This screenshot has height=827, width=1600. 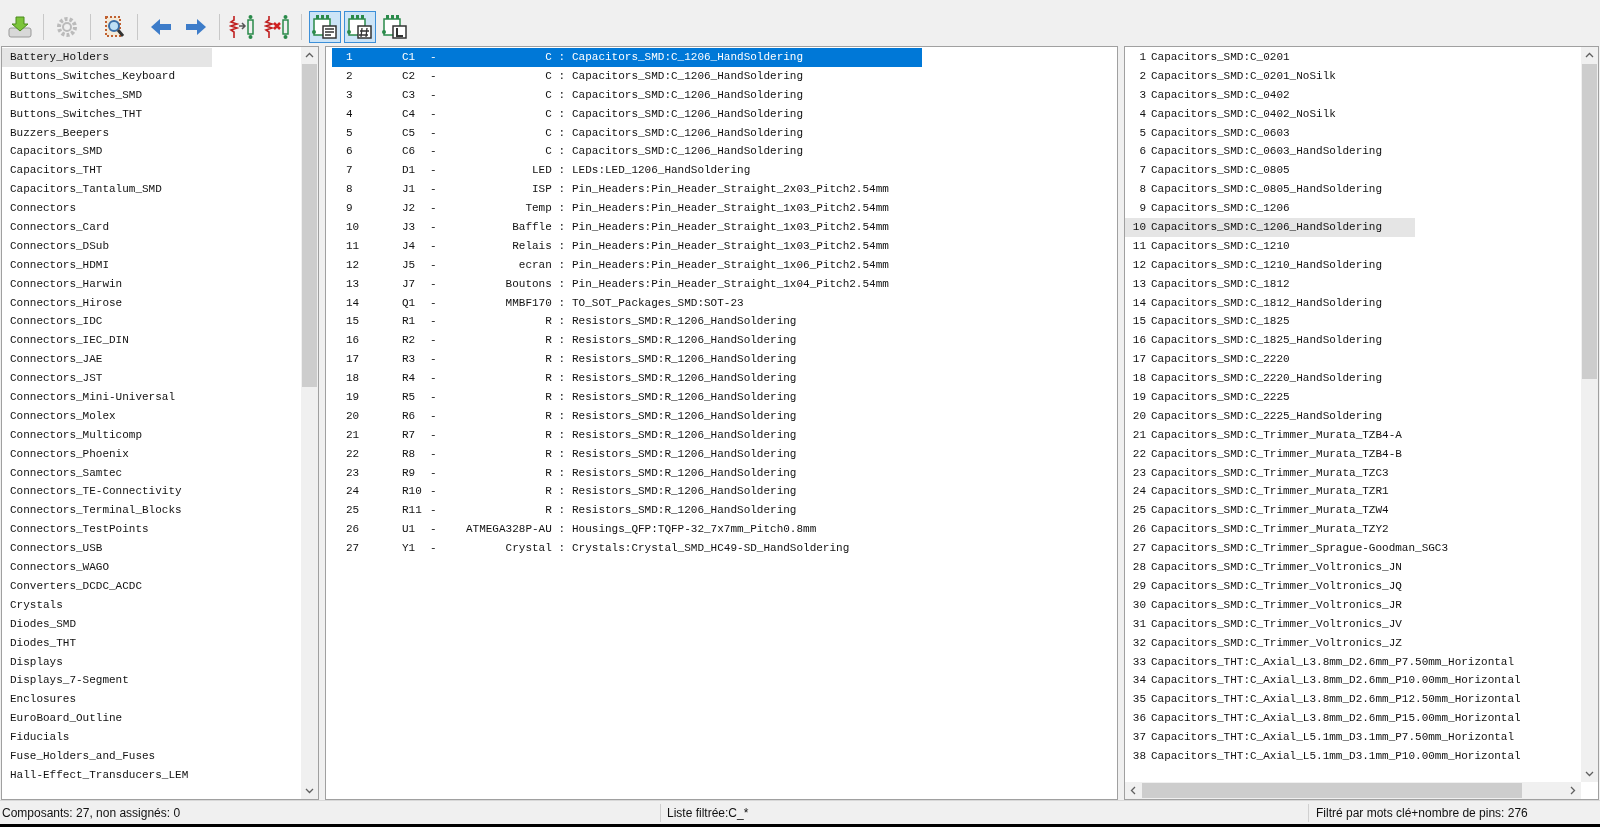 I want to click on footprint-row: 17 Capacitors_SMD:C_2220, so click(x=1270, y=360).